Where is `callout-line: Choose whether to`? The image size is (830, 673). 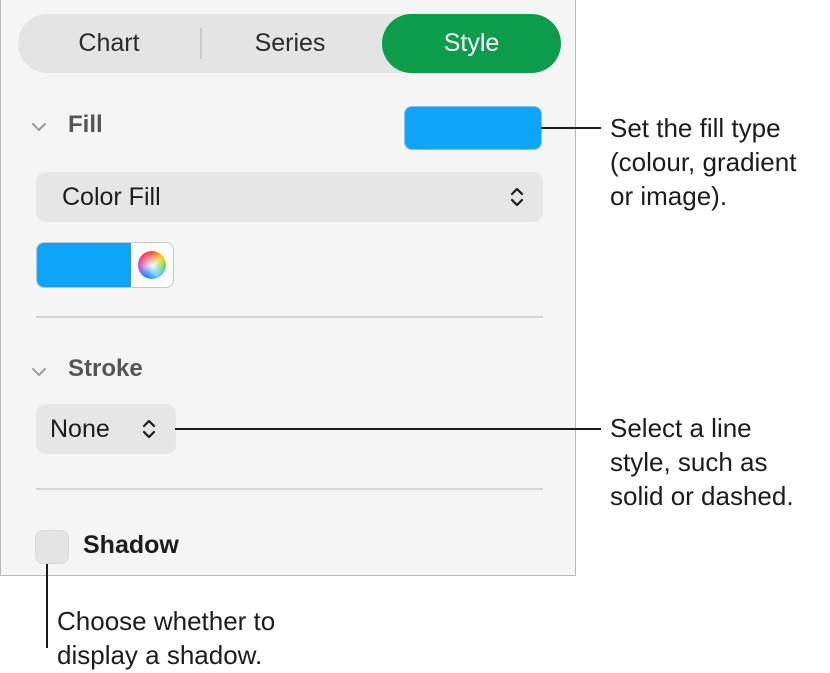 callout-line: Choose whether to is located at coordinates (166, 621).